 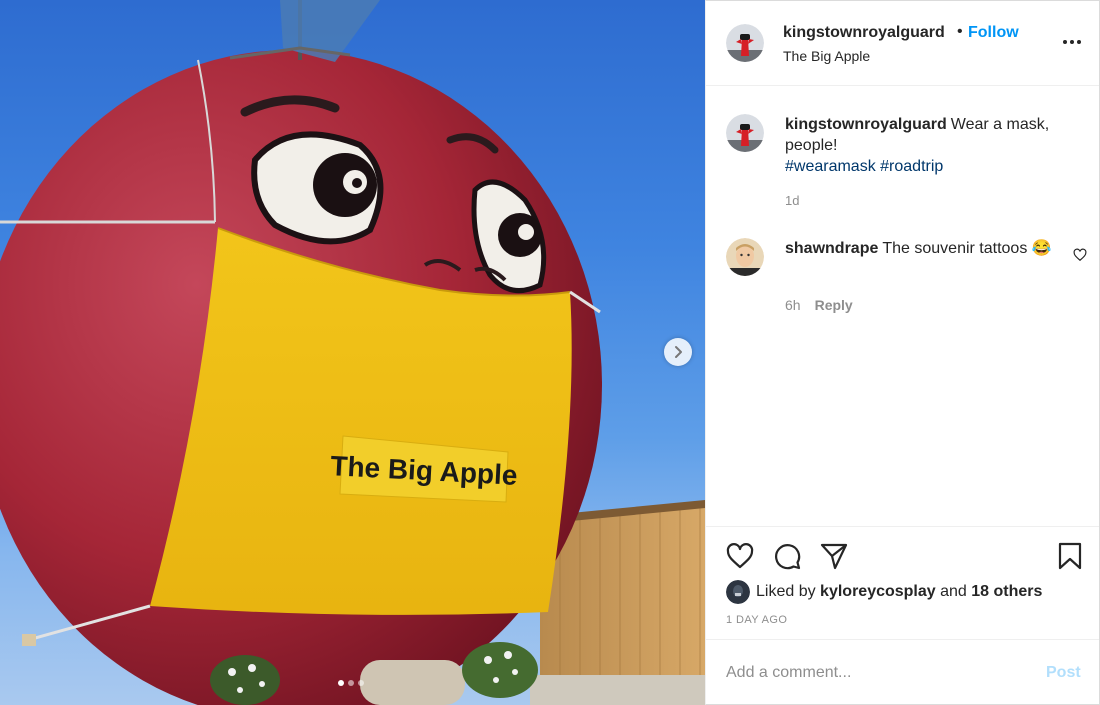 What do you see at coordinates (740, 556) in the screenshot?
I see `heart-icon` at bounding box center [740, 556].